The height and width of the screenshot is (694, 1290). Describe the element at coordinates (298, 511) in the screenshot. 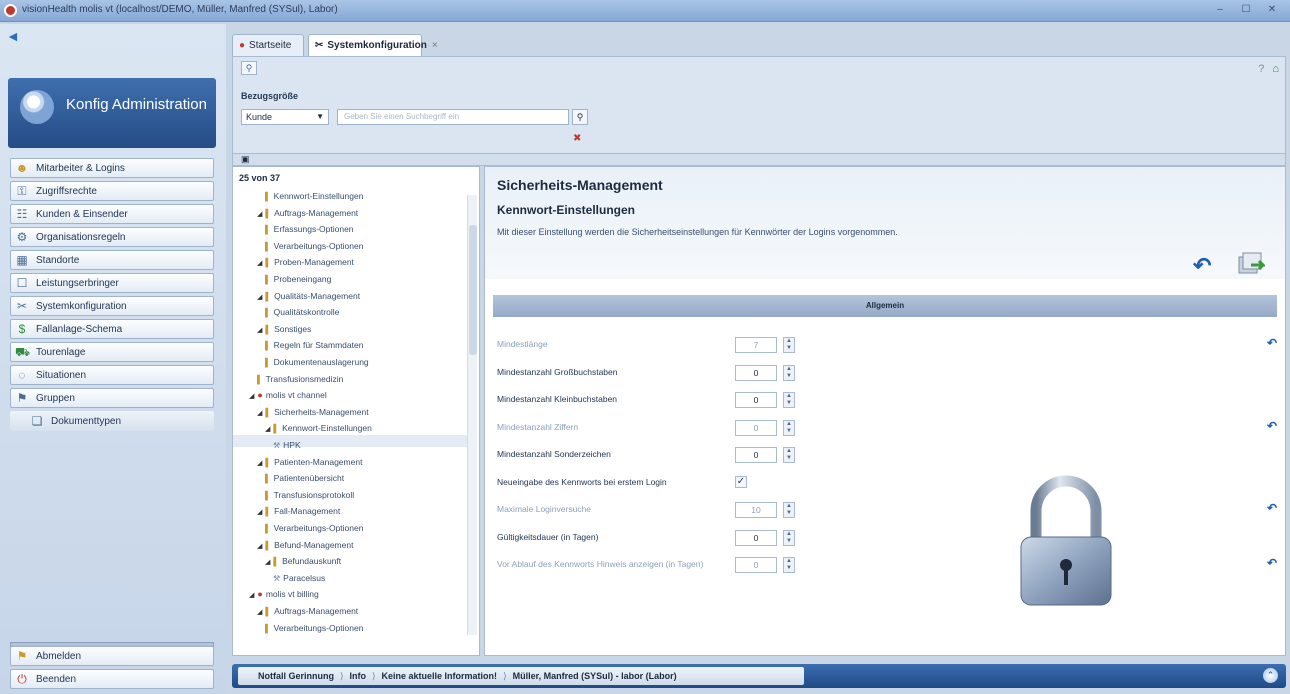

I see `tree-node: ◢ ▌ Fall-Management` at that location.